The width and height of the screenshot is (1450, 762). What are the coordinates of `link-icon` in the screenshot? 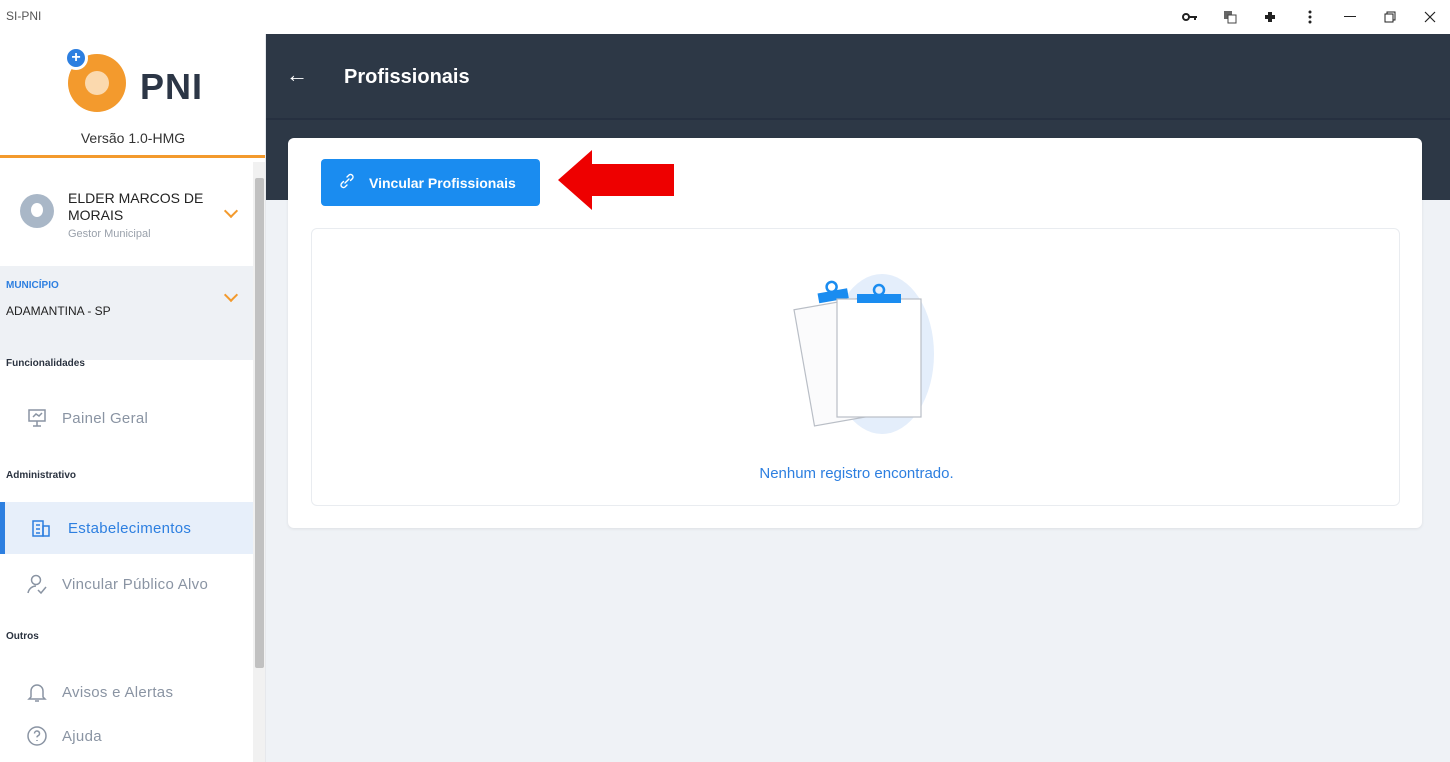 It's located at (347, 181).